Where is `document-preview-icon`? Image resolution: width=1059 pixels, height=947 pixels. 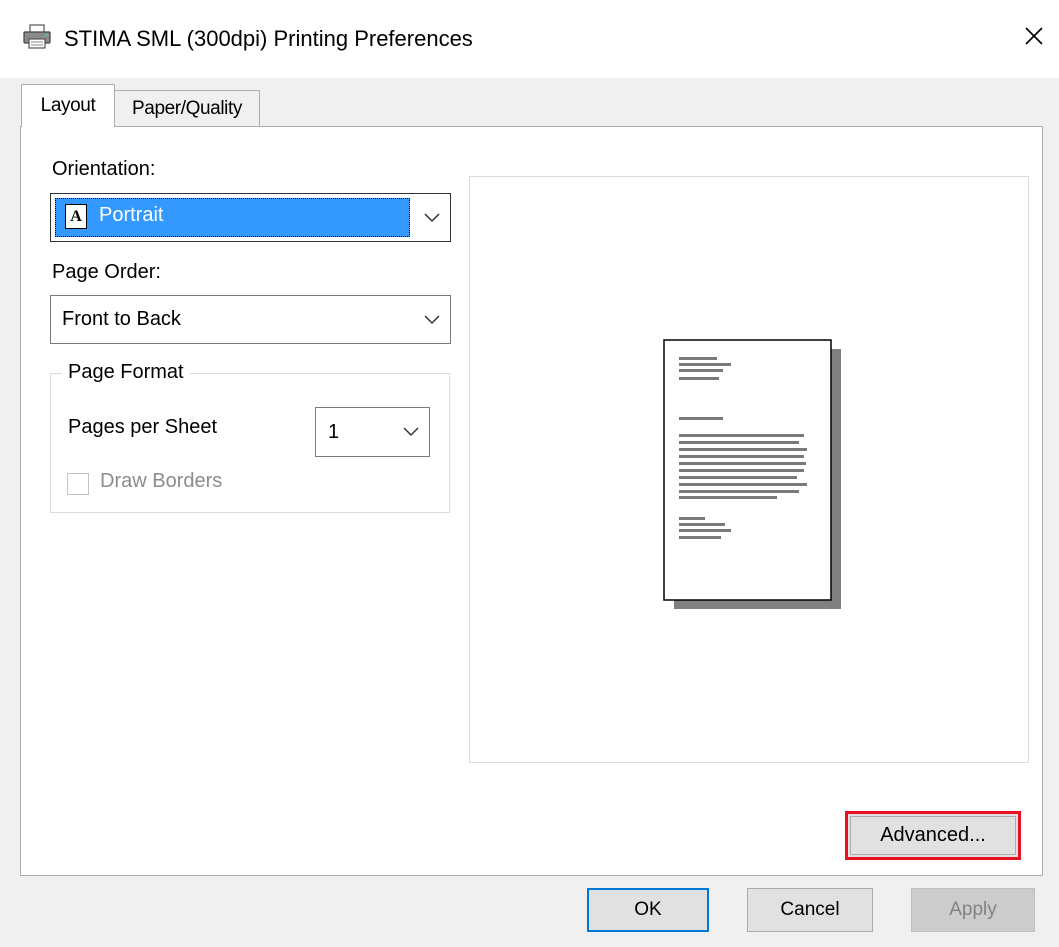
document-preview-icon is located at coordinates (752, 474).